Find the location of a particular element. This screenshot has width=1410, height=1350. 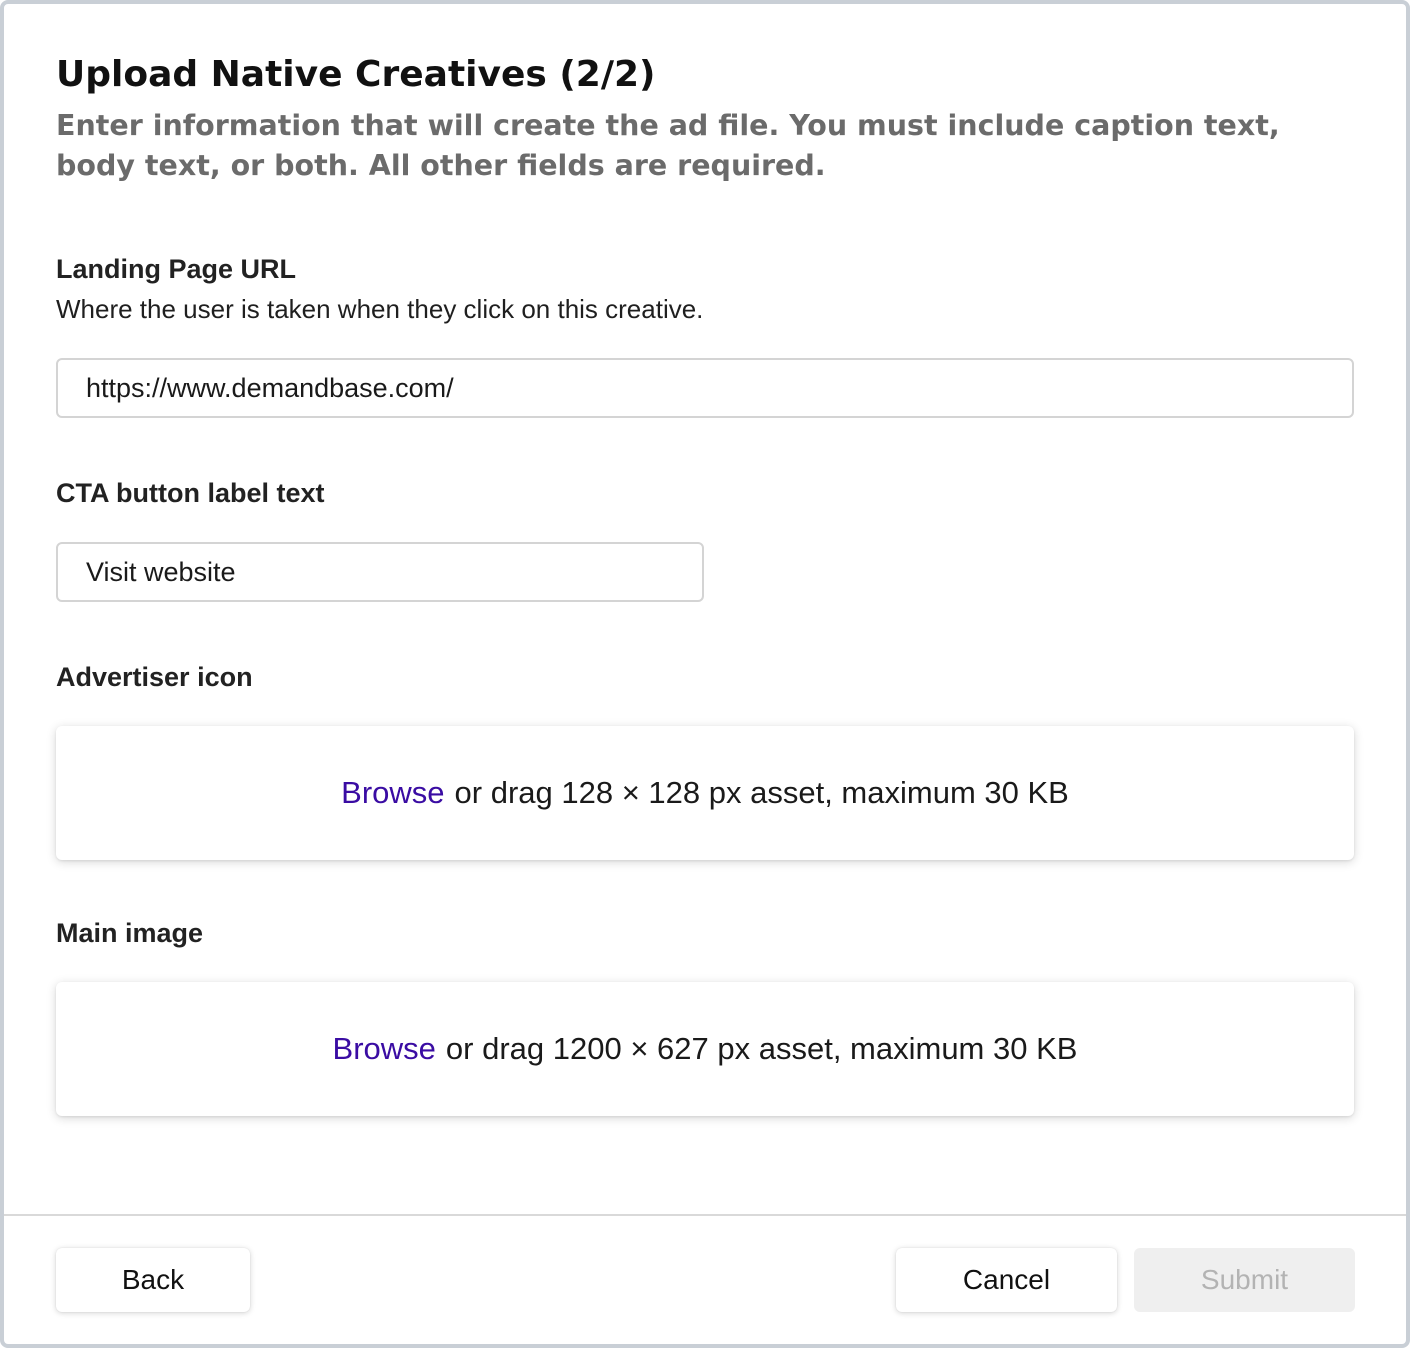

advertiser-icon-label: Advertiser icon is located at coordinates (154, 677).